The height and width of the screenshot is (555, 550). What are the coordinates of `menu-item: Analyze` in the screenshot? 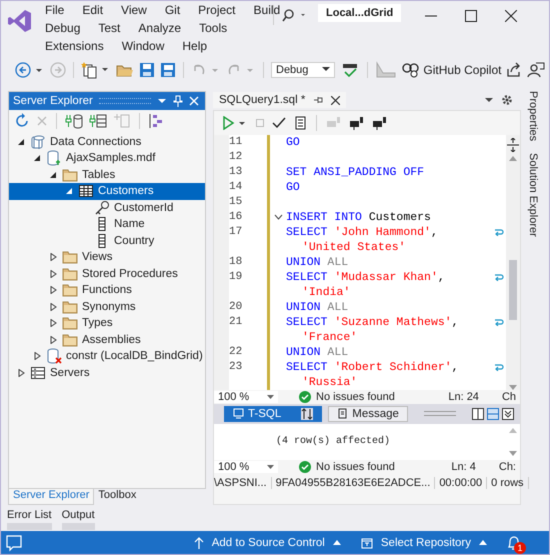 It's located at (160, 28).